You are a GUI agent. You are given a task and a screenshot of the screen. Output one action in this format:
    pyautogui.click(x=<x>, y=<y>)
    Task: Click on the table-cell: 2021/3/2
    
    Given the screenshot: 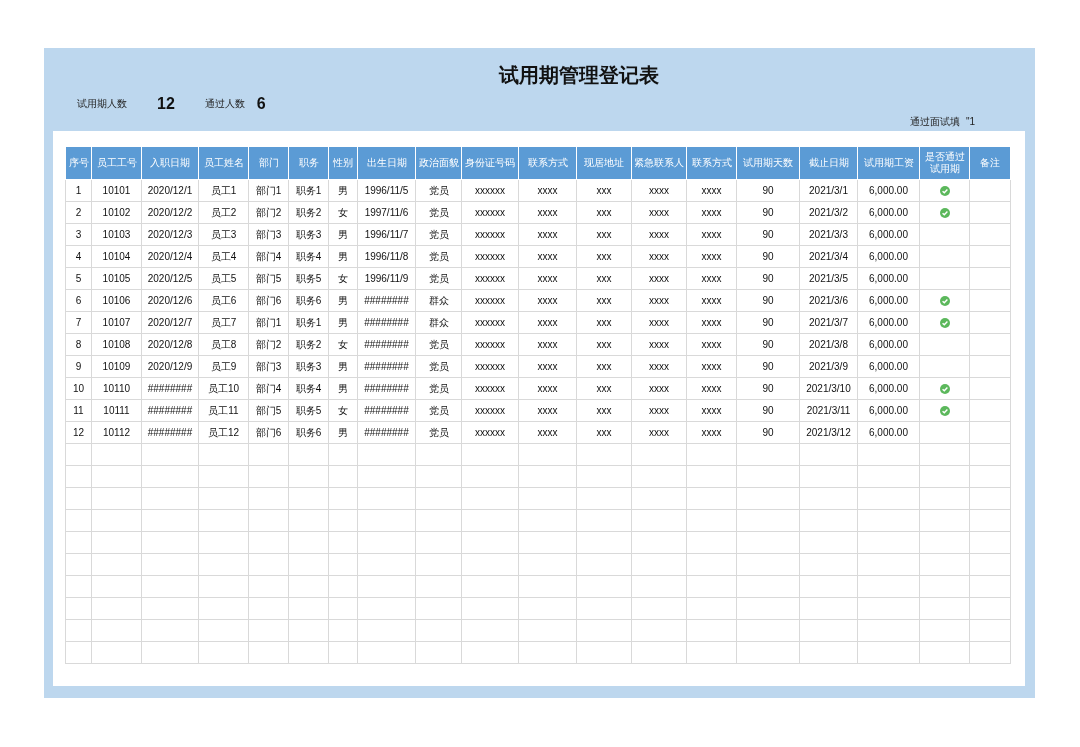 What is the action you would take?
    pyautogui.click(x=828, y=212)
    